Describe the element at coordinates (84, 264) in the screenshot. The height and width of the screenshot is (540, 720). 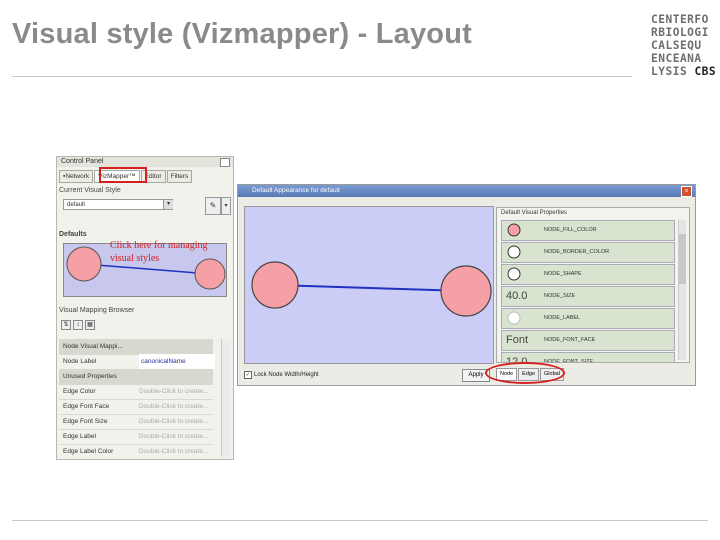
I see `preview-node` at that location.